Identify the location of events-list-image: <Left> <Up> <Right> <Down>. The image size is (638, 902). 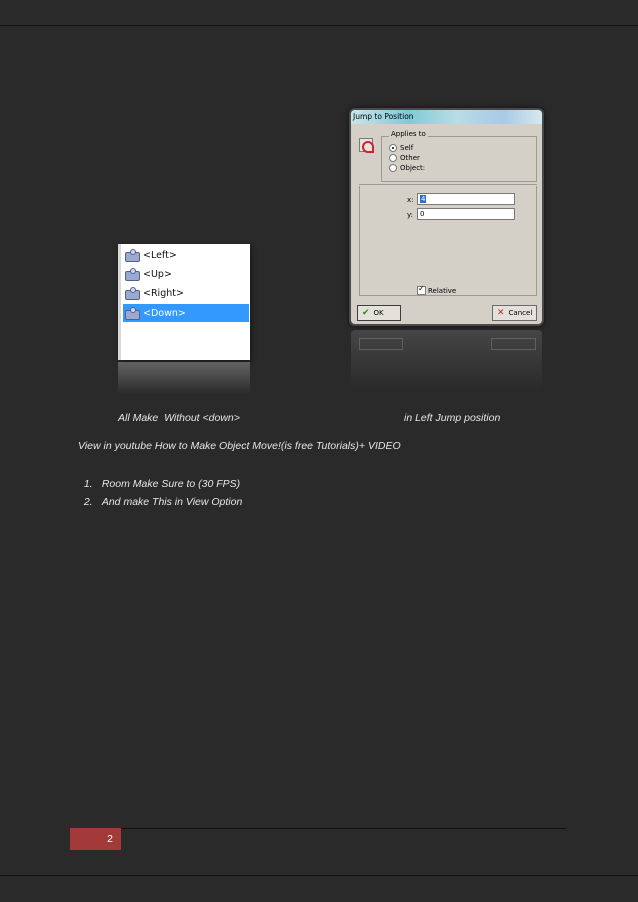
(184, 303).